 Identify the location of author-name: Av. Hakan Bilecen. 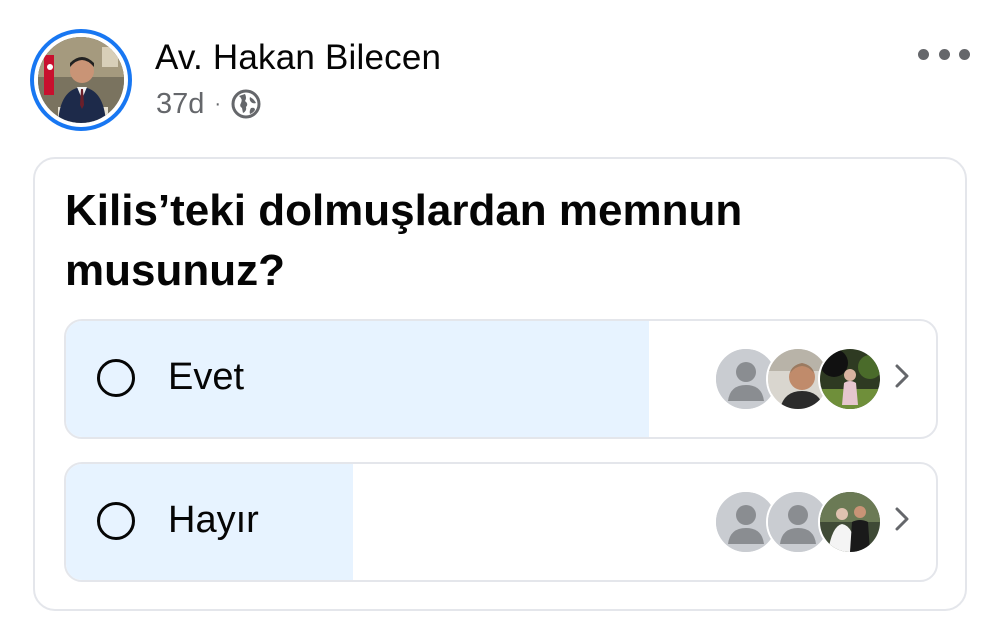
(298, 58).